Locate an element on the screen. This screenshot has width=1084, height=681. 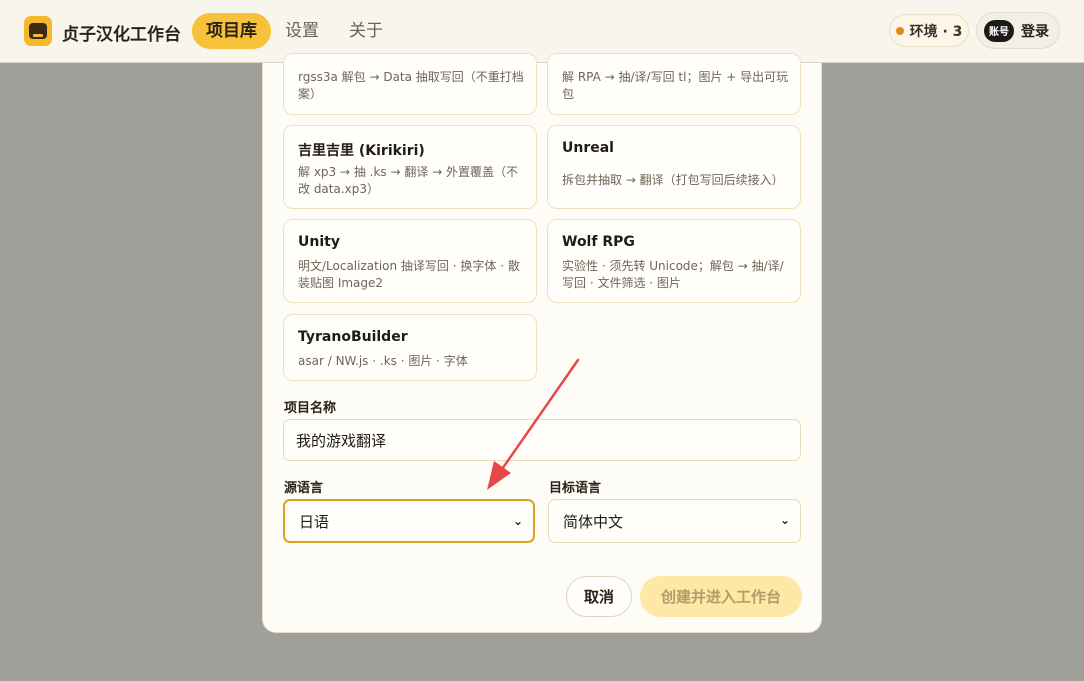
engine-card-renpy: 解 RPA → 抽/译/写回 tl；图片 + 导出可玩包 is located at coordinates (674, 84).